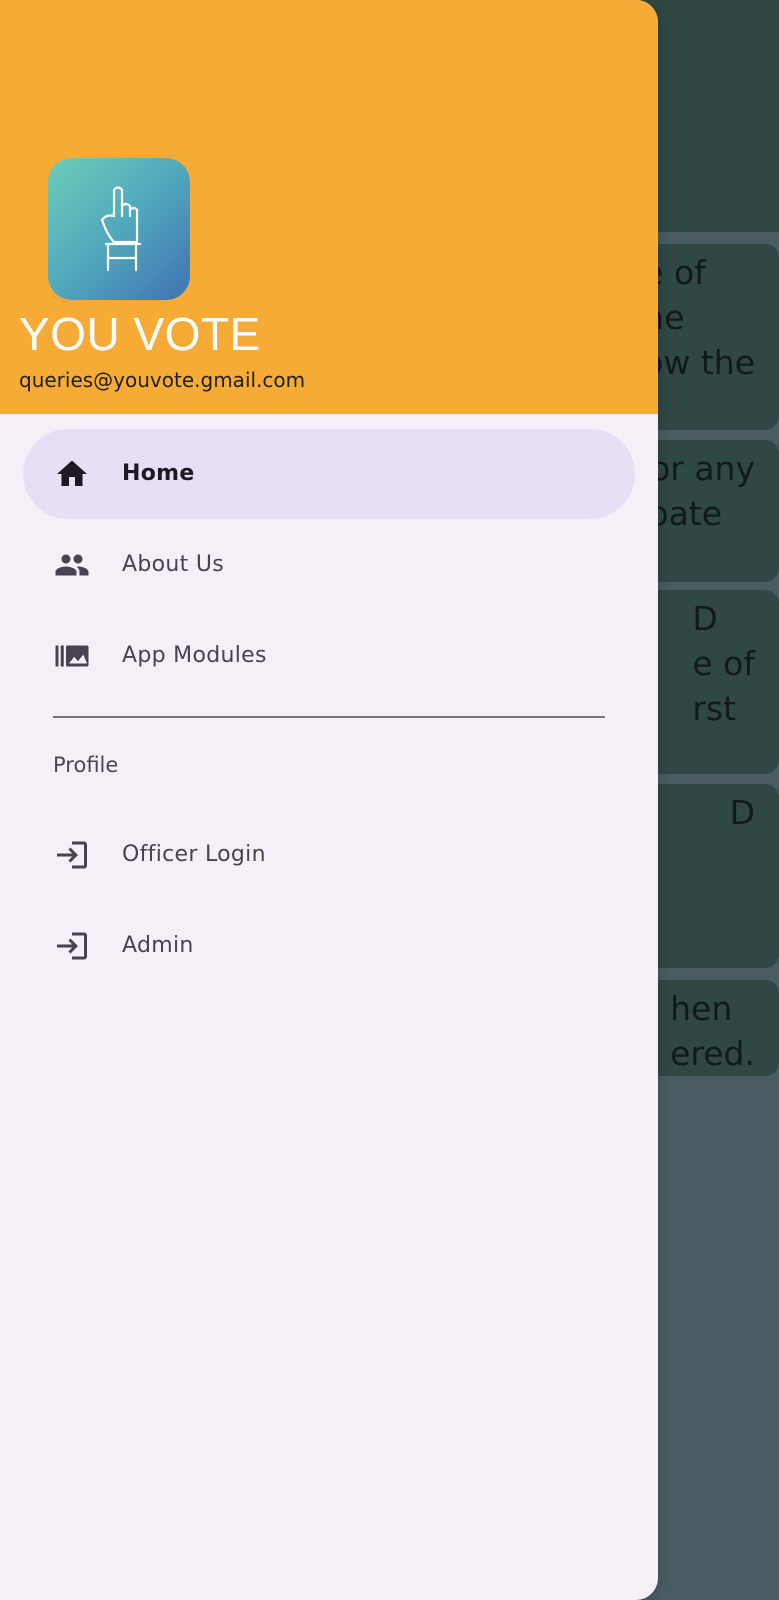 The image size is (779, 1600). I want to click on background-card-text: D e of rst, so click(723, 663).